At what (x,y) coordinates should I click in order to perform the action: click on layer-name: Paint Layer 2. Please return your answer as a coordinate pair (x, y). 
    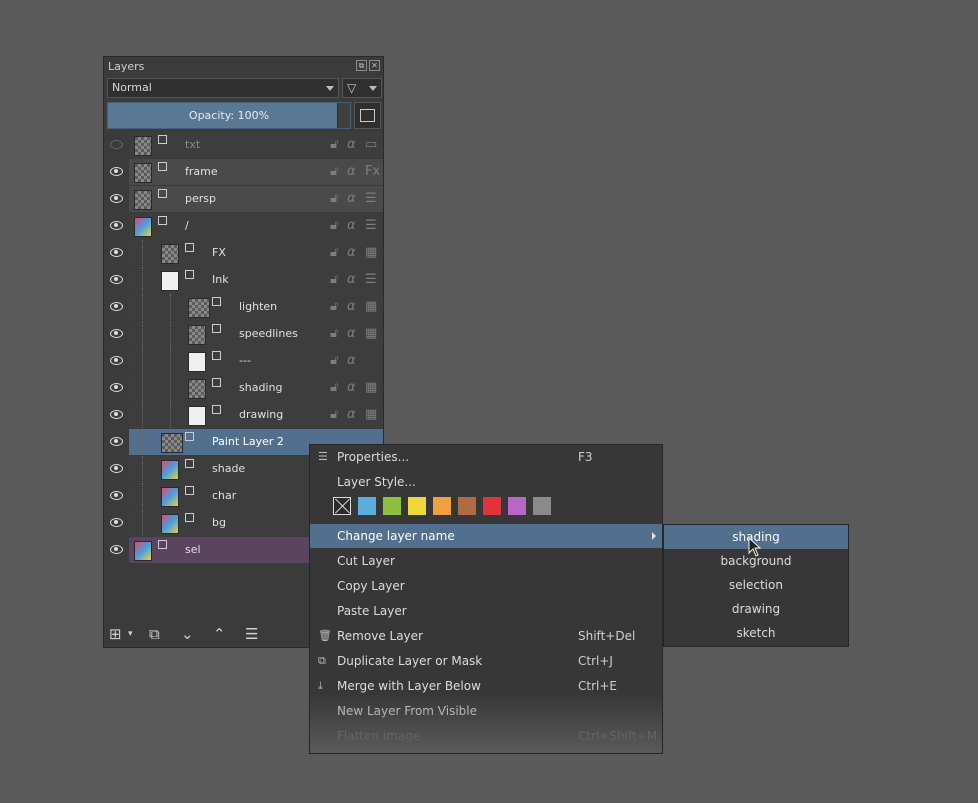
    Looking at the image, I should click on (248, 441).